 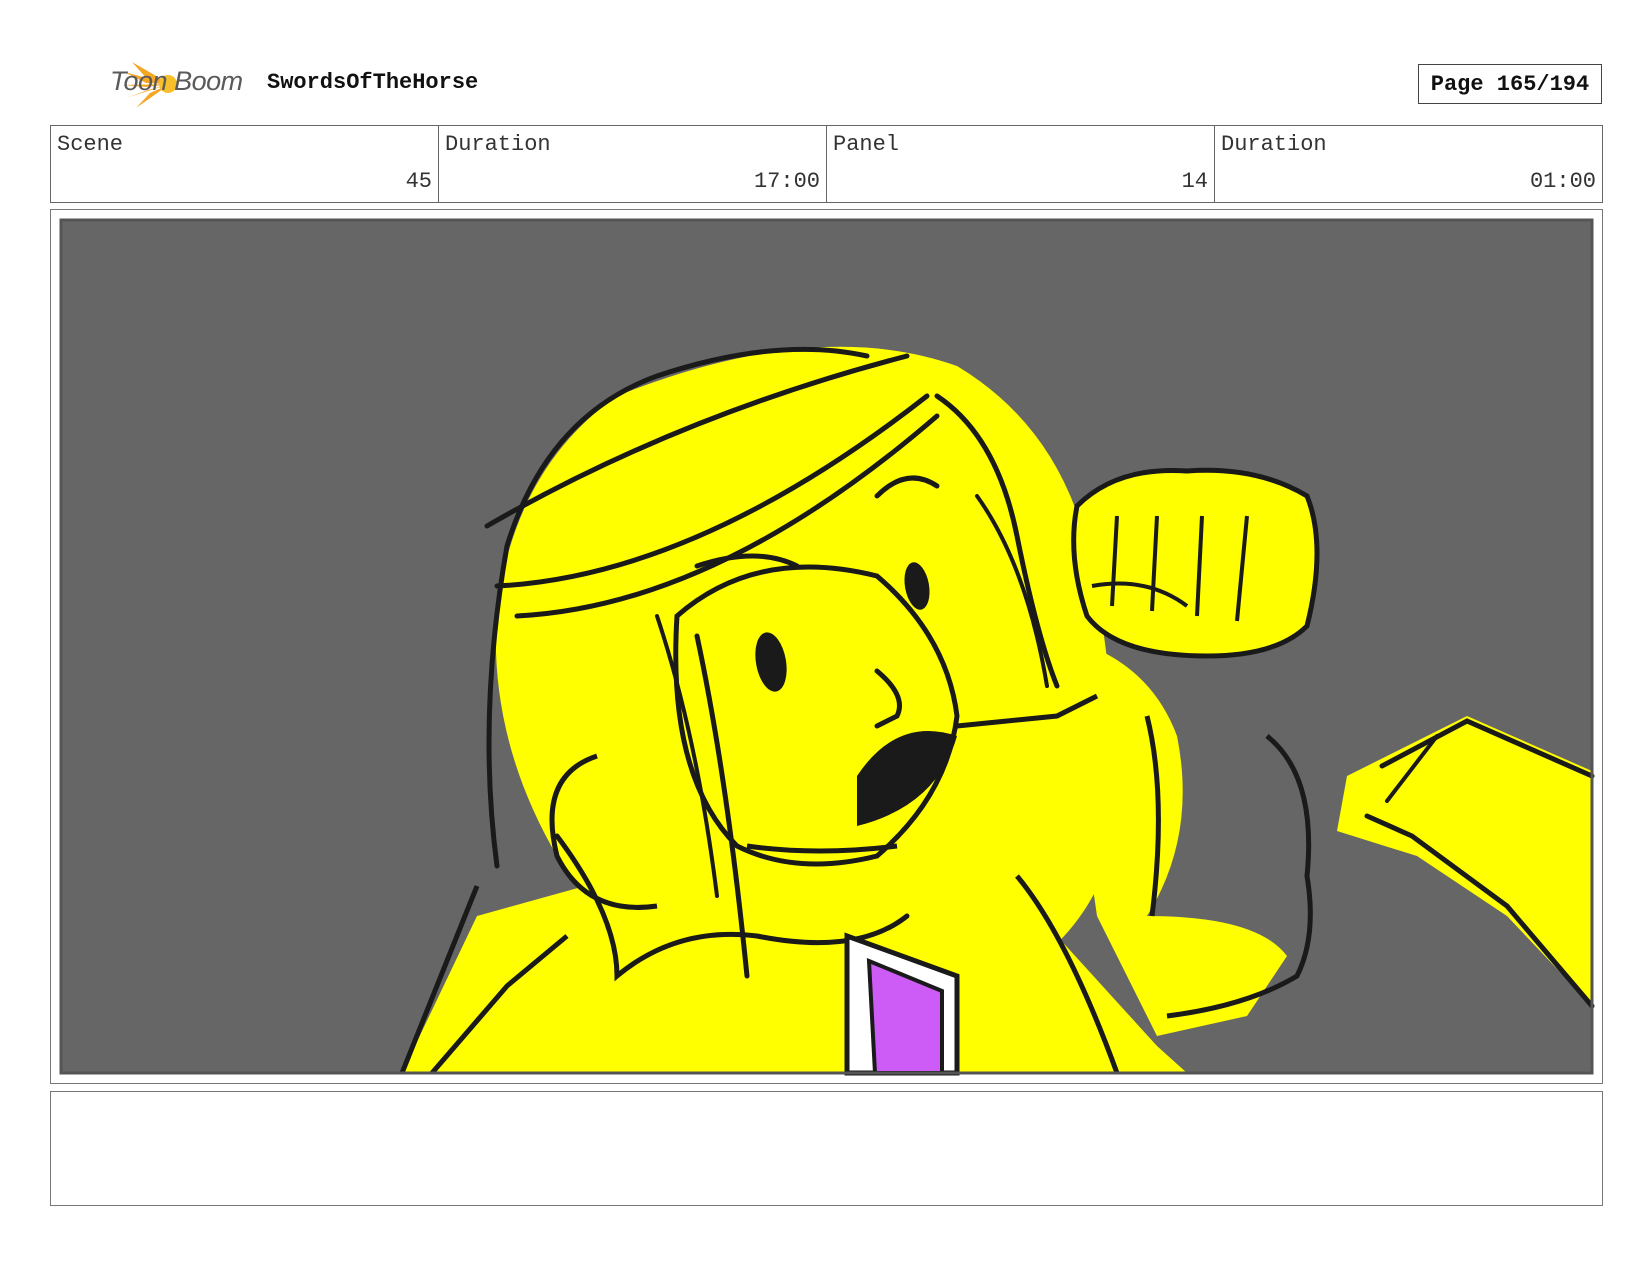 I want to click on fist-shape, so click(x=1195, y=563).